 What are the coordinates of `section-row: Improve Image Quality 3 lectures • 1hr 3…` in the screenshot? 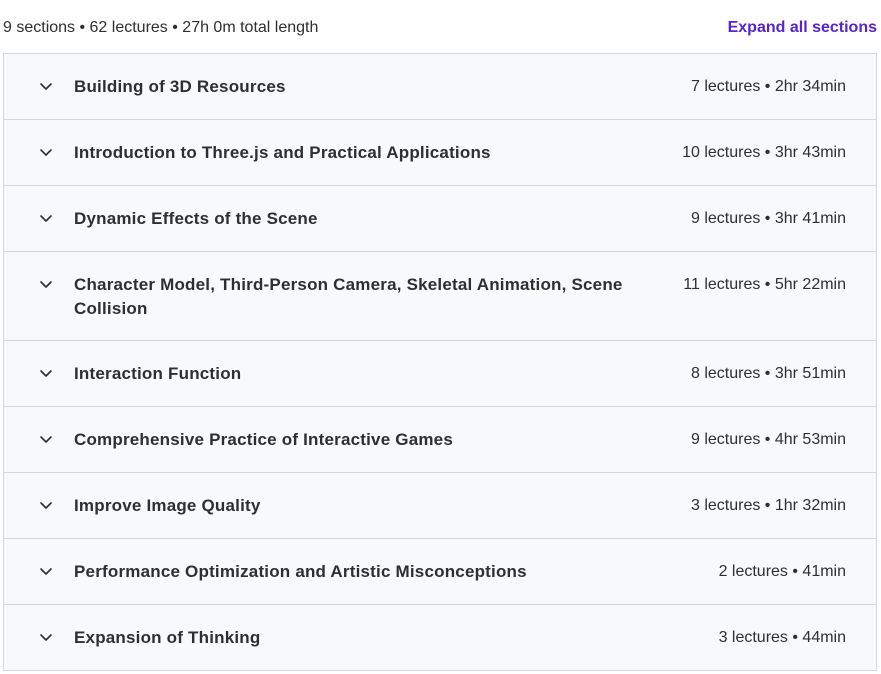 It's located at (440, 506).